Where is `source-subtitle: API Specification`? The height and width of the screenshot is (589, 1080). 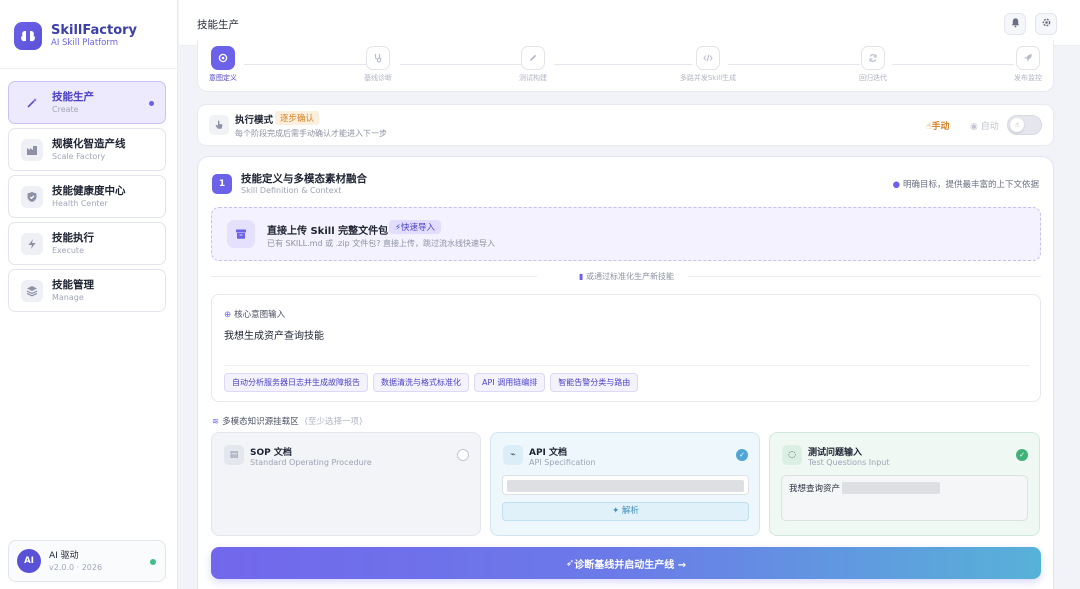 source-subtitle: API Specification is located at coordinates (562, 462).